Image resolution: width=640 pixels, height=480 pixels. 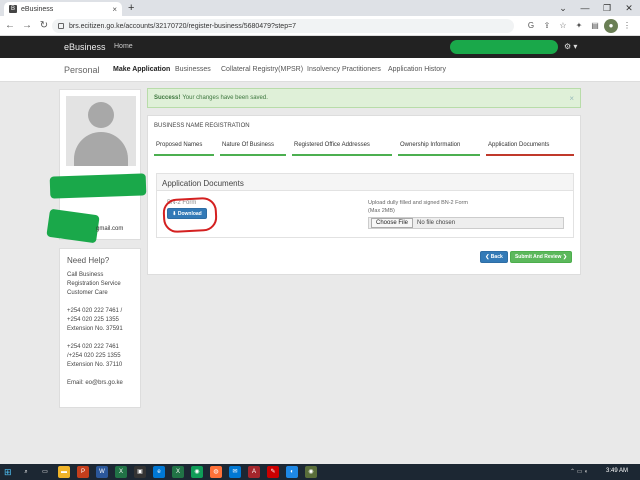 What do you see at coordinates (87, 293) in the screenshot?
I see `help-text: Customer Care` at bounding box center [87, 293].